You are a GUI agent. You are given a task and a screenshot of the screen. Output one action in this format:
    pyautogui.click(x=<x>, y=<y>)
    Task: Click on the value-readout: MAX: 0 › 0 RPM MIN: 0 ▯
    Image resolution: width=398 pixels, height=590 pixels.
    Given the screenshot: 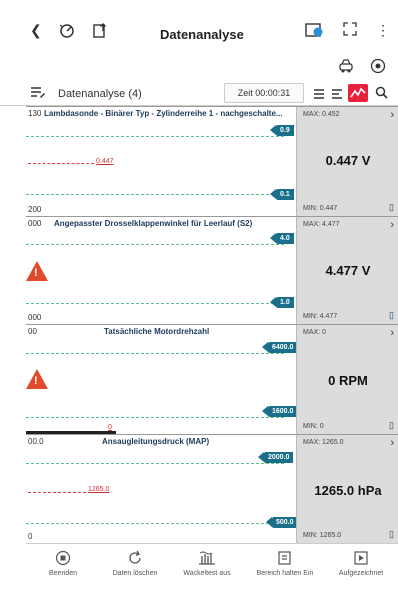 What is the action you would take?
    pyautogui.click(x=347, y=379)
    